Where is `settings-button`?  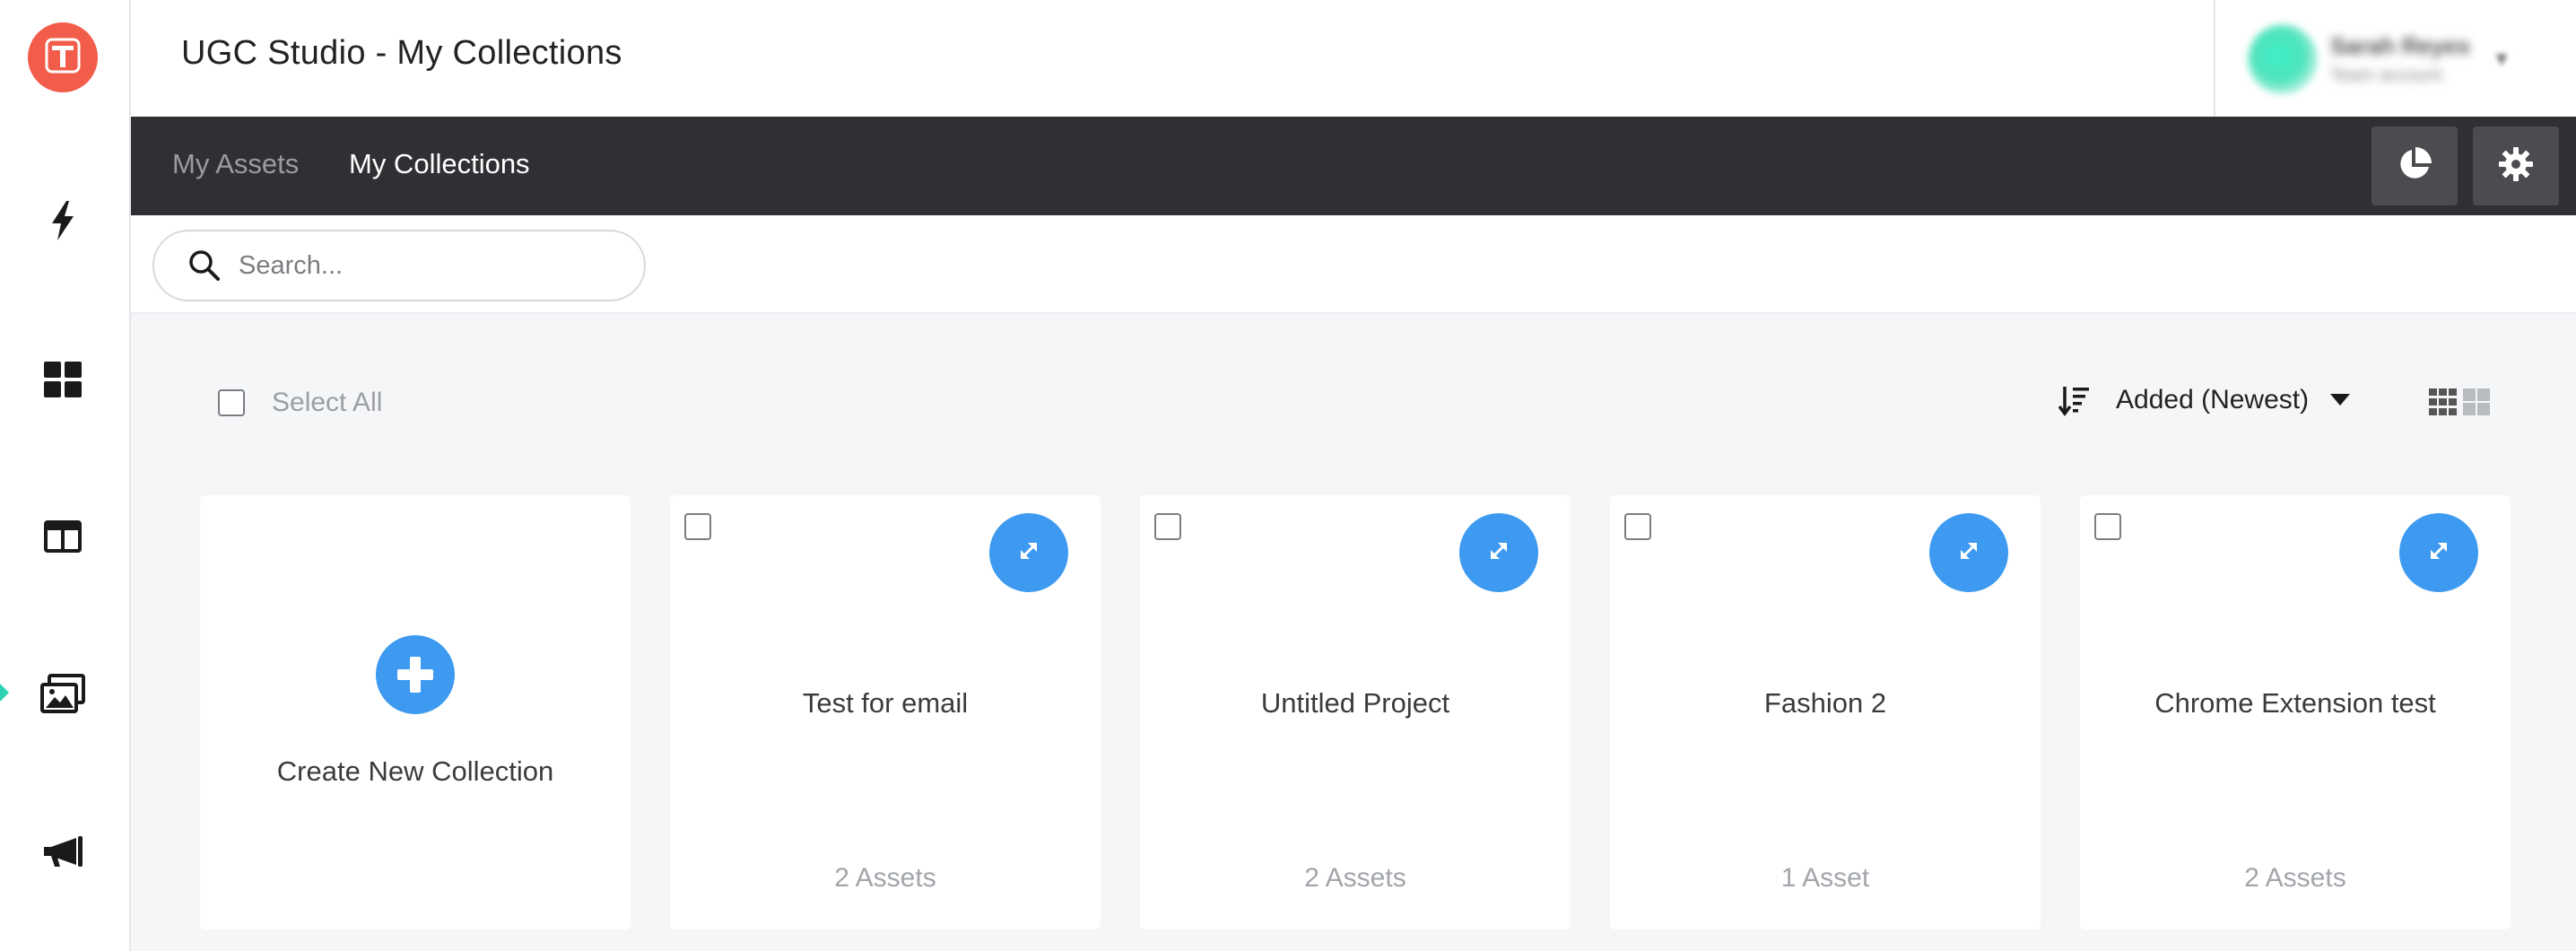 settings-button is located at coordinates (2516, 166).